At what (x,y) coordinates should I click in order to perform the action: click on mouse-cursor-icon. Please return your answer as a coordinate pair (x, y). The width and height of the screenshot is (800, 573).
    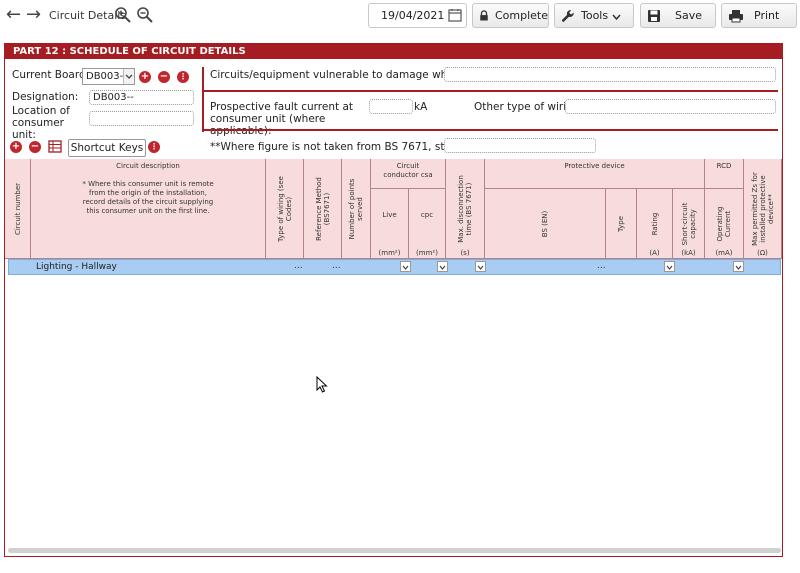
    Looking at the image, I should click on (322, 384).